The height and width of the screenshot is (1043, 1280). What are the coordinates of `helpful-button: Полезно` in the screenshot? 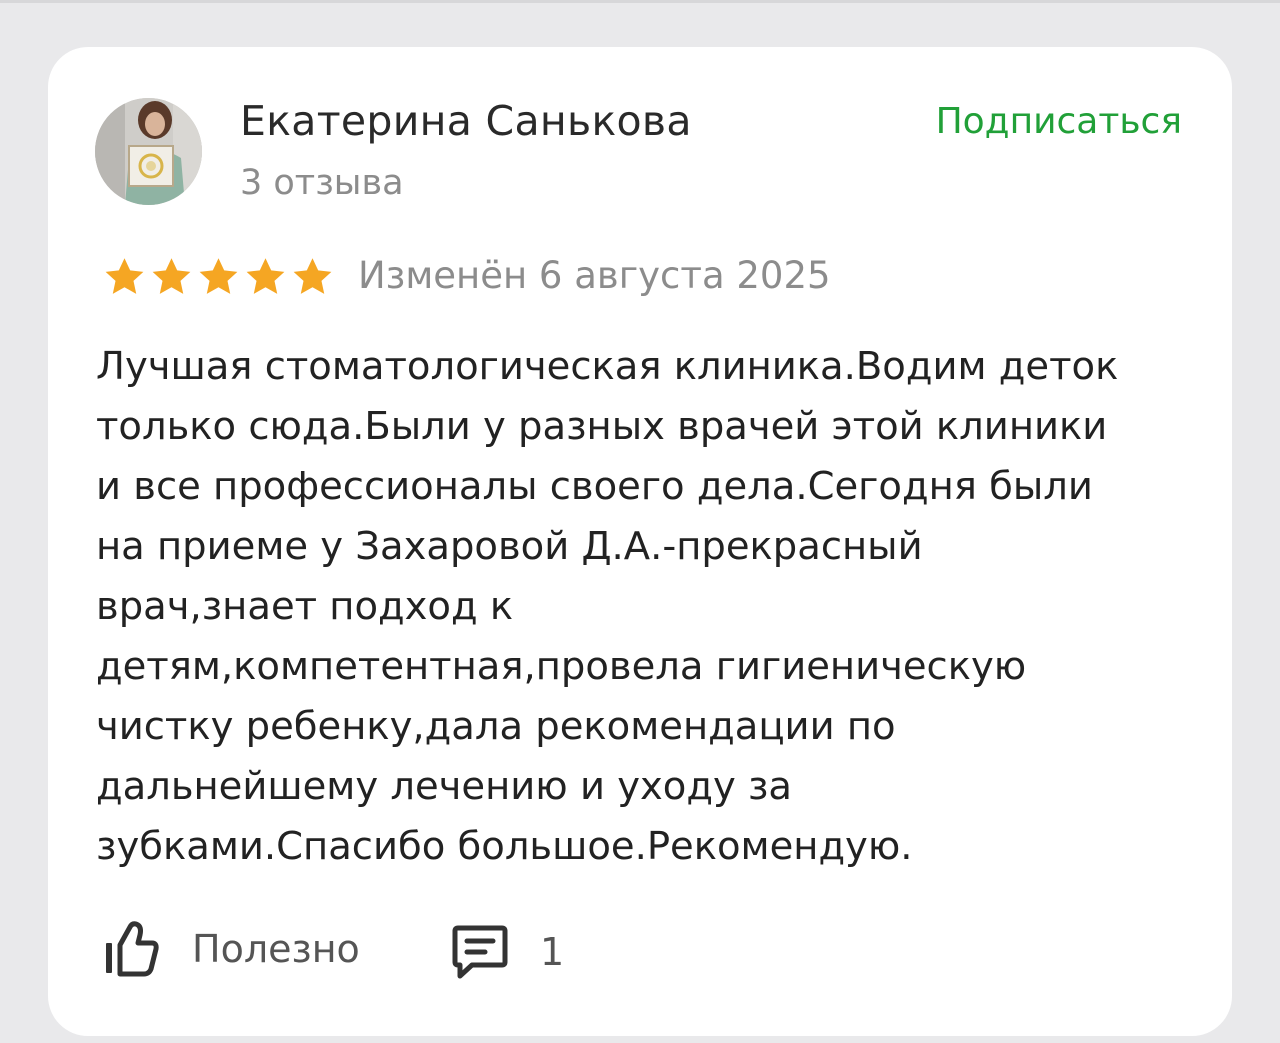 It's located at (231, 949).